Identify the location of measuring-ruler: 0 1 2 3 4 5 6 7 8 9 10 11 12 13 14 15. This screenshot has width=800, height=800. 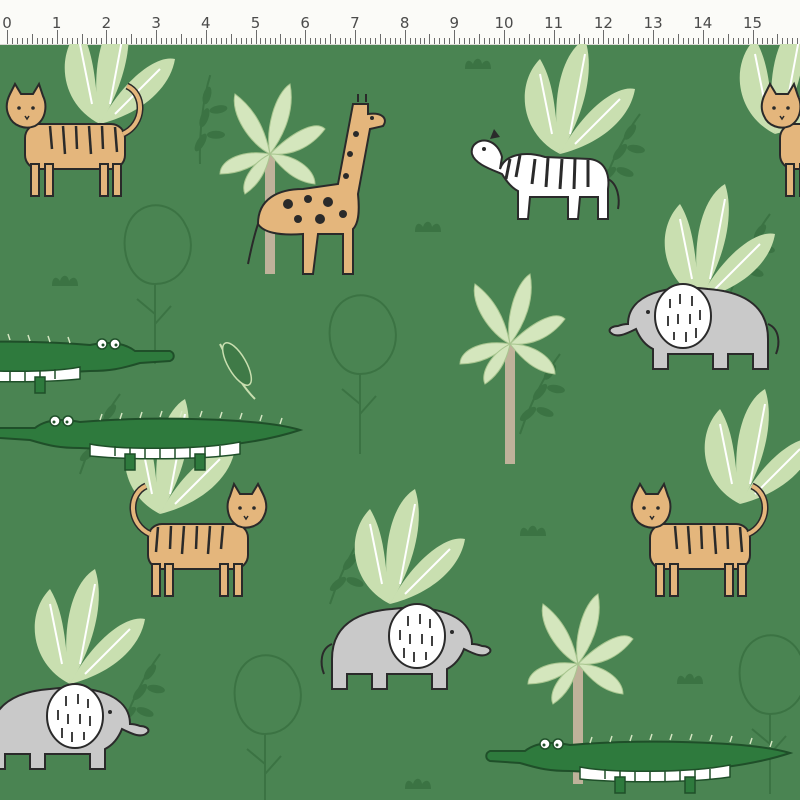
(400, 22).